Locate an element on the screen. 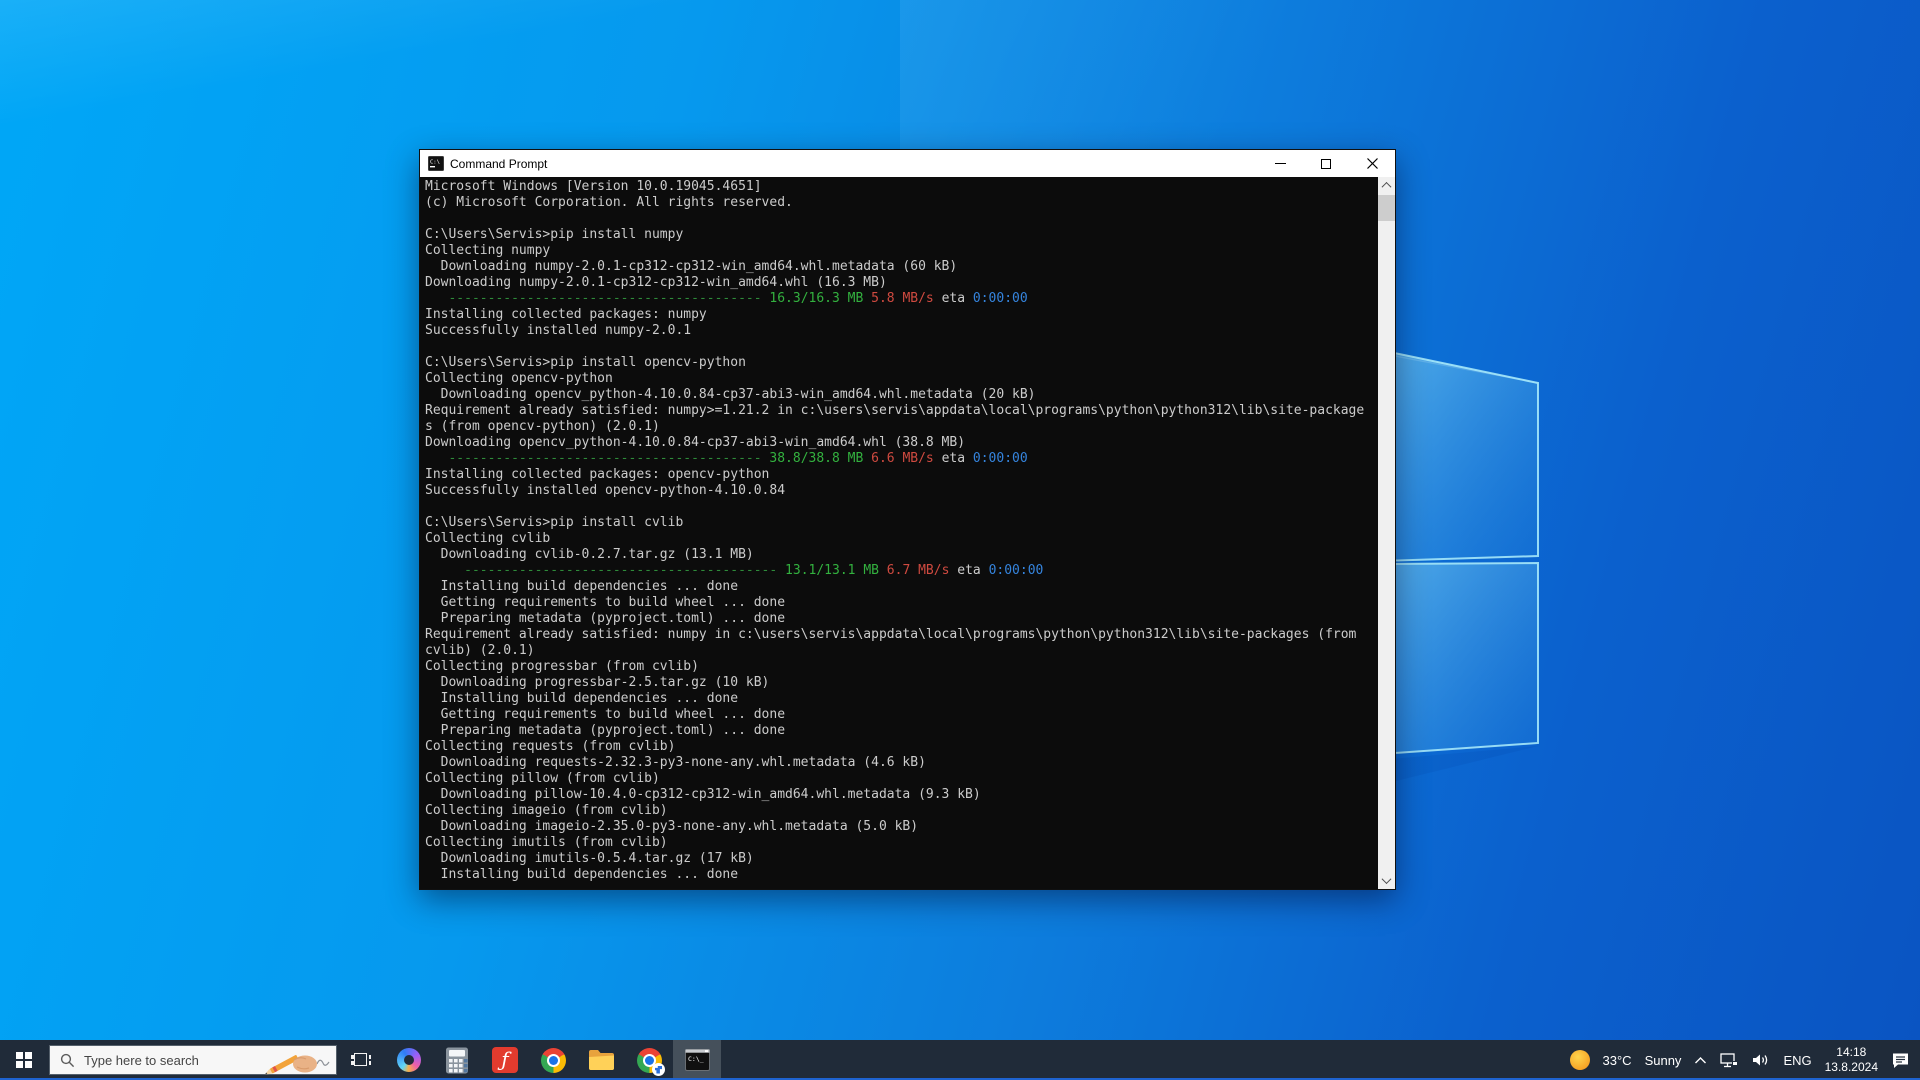  maximize-icon is located at coordinates (1326, 163).